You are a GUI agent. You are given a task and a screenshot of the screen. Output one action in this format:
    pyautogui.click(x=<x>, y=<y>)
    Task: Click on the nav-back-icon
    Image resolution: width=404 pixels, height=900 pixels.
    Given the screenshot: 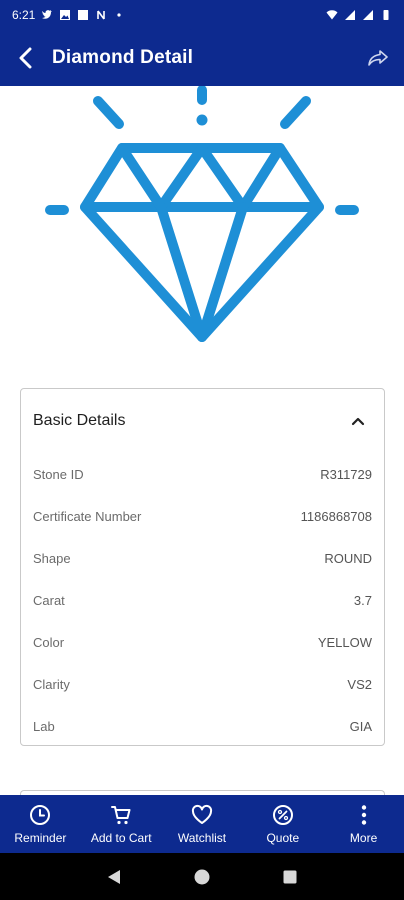 What is the action you would take?
    pyautogui.click(x=114, y=877)
    